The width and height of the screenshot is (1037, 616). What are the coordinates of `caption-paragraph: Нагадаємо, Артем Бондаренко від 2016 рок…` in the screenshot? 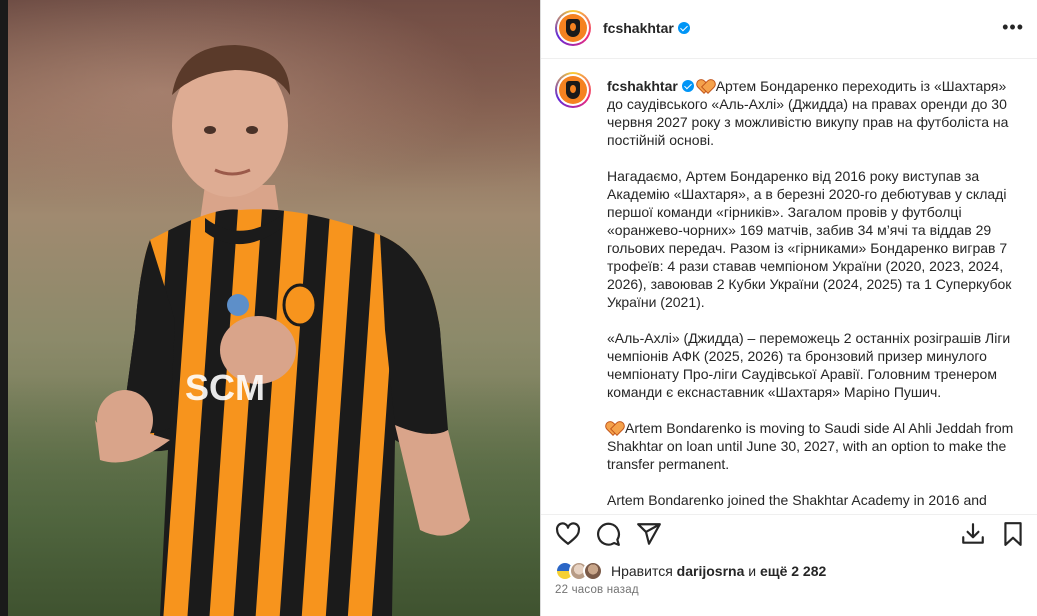 It's located at (809, 239).